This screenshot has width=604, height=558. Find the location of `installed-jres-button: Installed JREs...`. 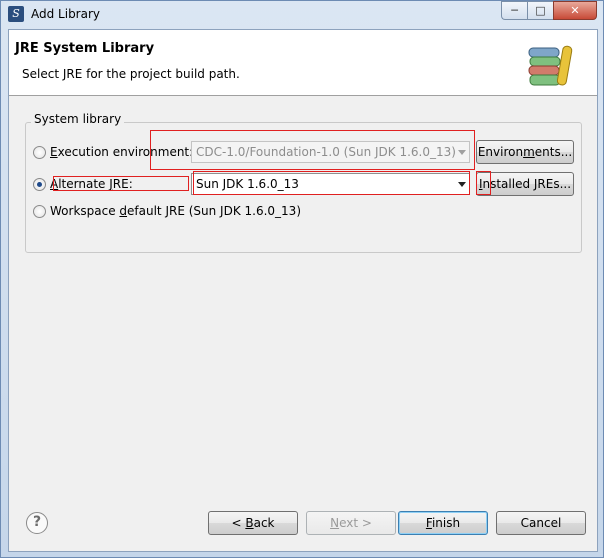

installed-jres-button: Installed JREs... is located at coordinates (525, 184).